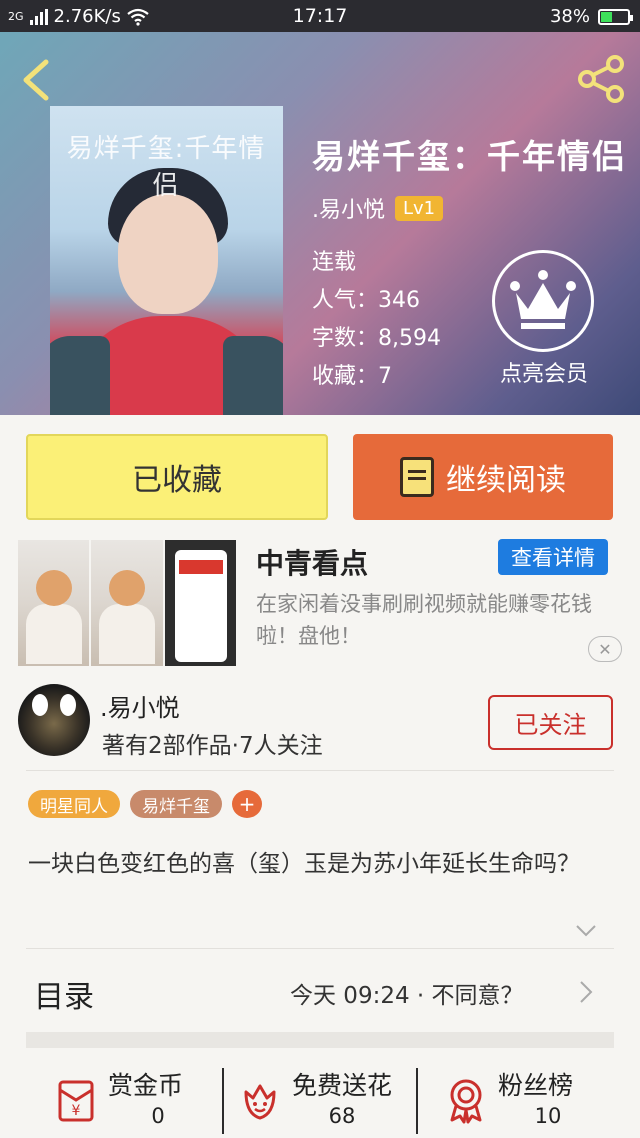 This screenshot has height=1138, width=640. Describe the element at coordinates (586, 931) in the screenshot. I see `chevron-down-icon` at that location.